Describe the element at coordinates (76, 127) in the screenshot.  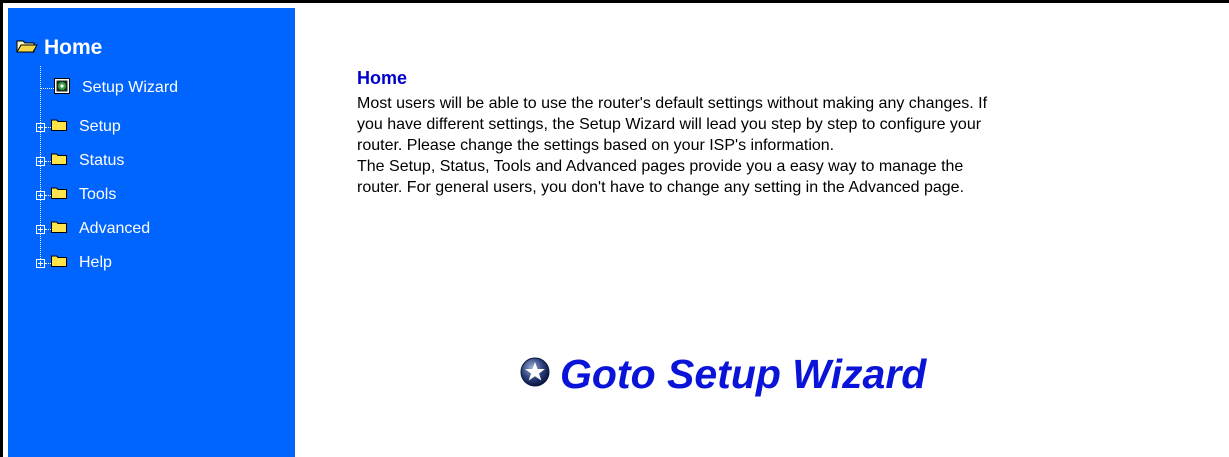
I see `sidebar-item-setup: Setup` at that location.